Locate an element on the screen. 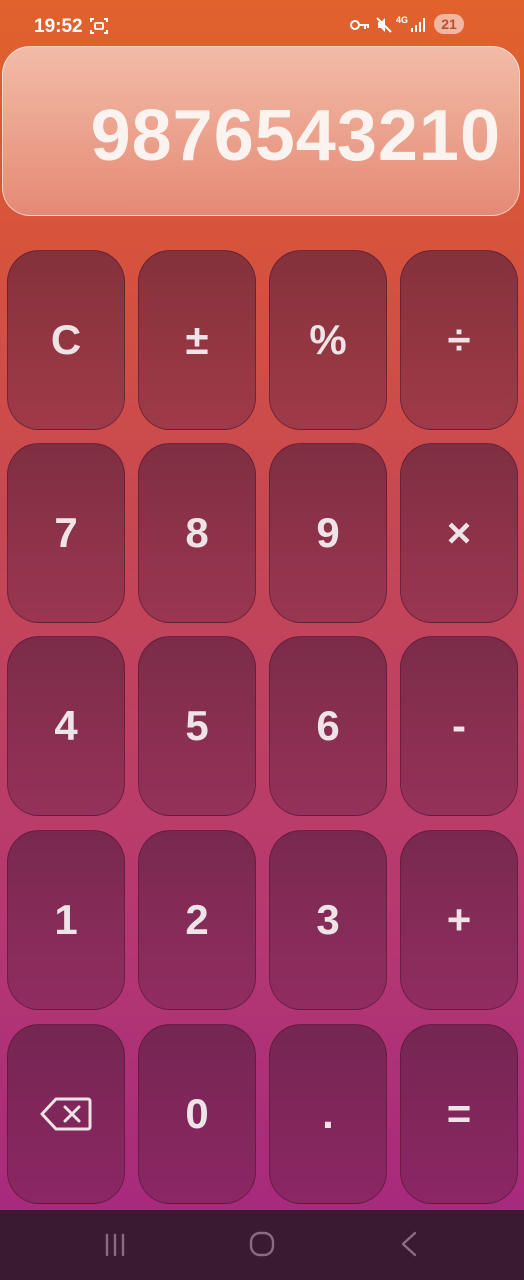 The width and height of the screenshot is (524, 1280). divide-button: ÷ is located at coordinates (459, 340).